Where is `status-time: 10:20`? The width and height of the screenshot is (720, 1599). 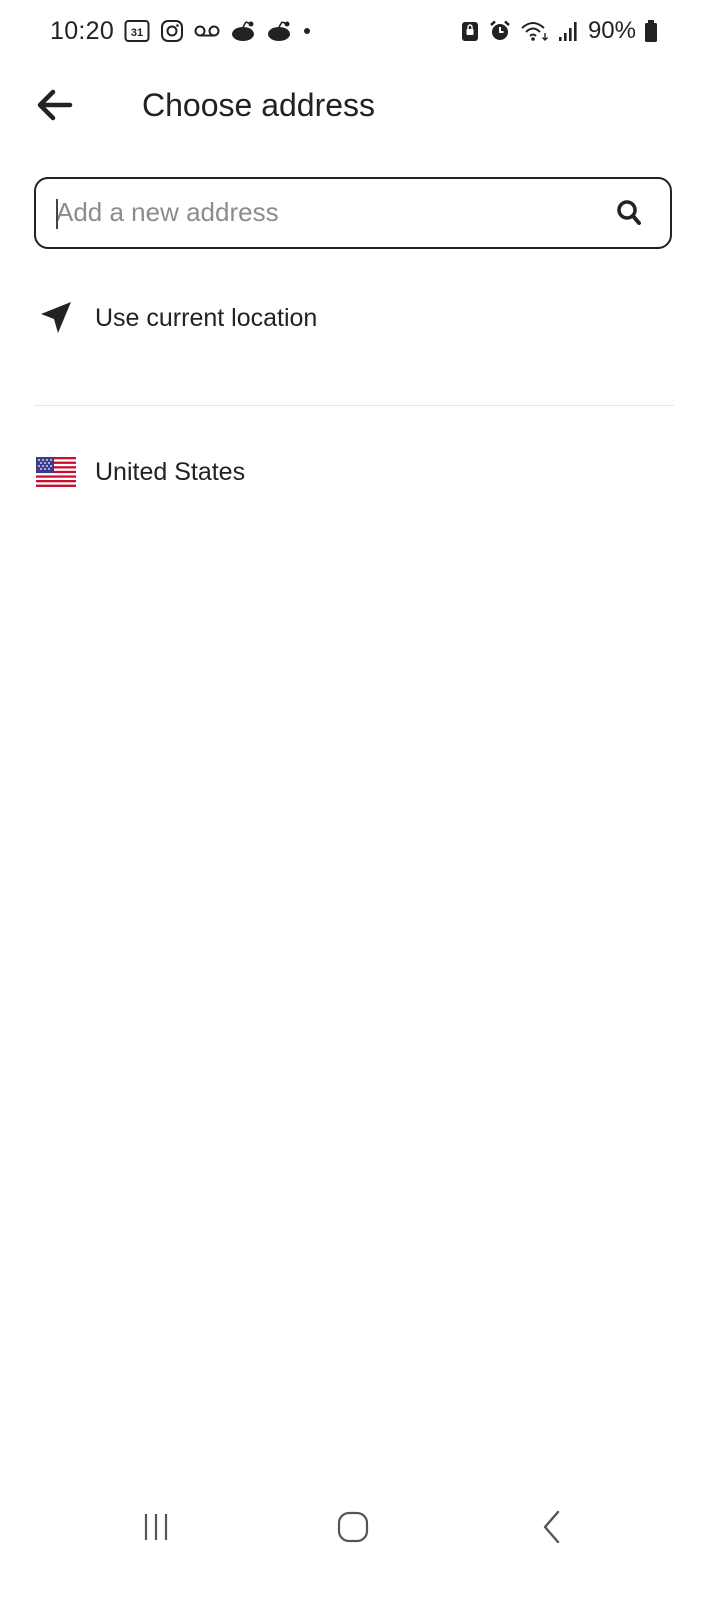
status-time: 10:20 is located at coordinates (82, 30).